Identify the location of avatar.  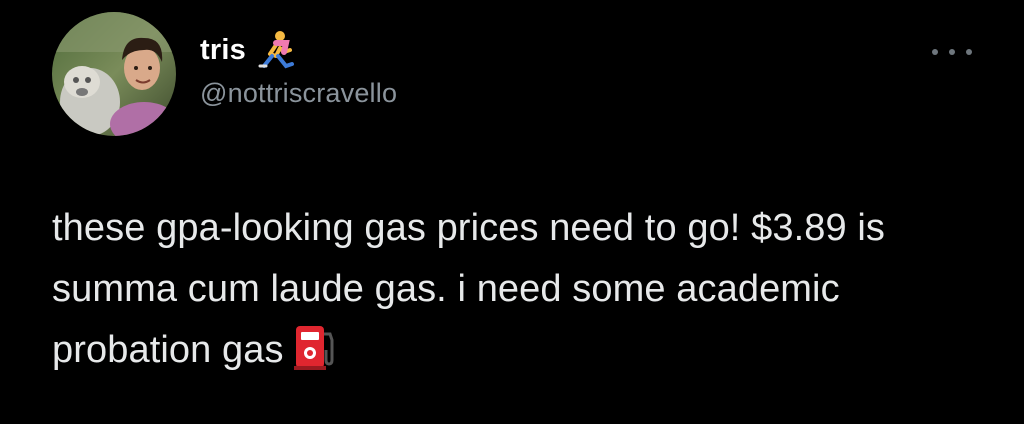
(114, 74).